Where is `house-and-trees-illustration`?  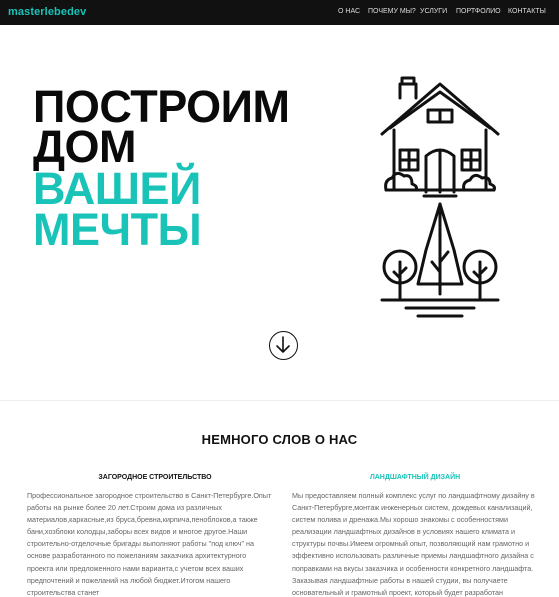 house-and-trees-illustration is located at coordinates (440, 197).